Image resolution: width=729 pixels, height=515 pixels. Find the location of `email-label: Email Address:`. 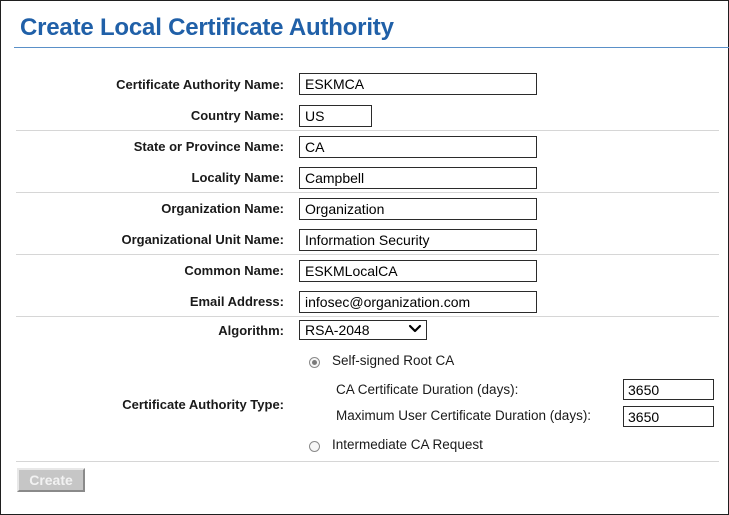

email-label: Email Address: is located at coordinates (236, 301).